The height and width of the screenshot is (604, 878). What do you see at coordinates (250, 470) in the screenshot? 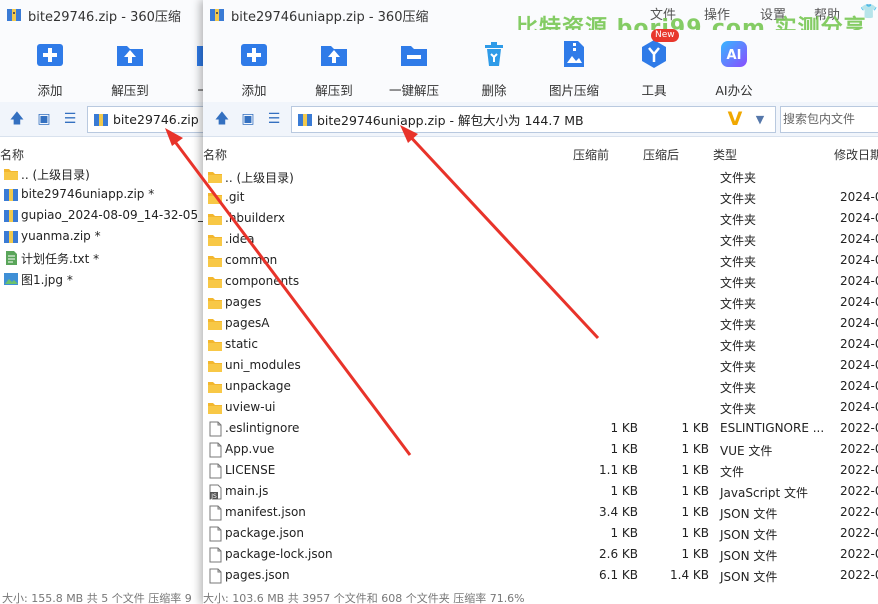
I see `file-name: LICENSE` at bounding box center [250, 470].